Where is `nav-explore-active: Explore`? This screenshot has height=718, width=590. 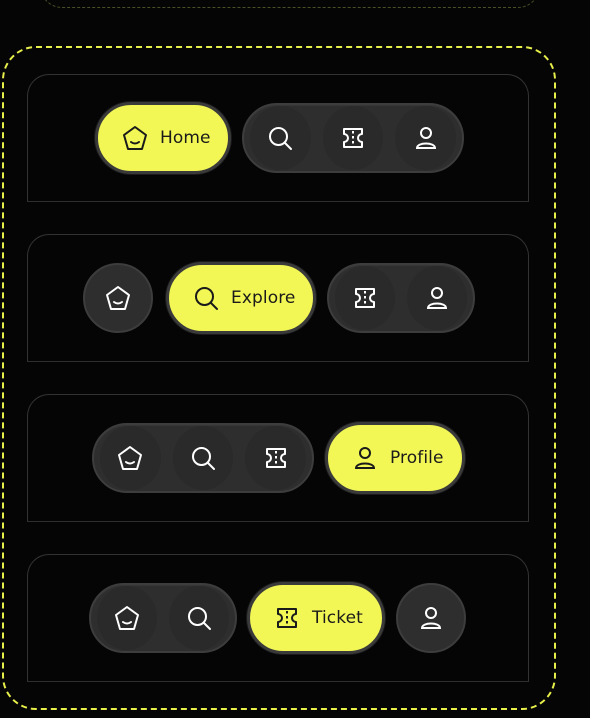
nav-explore-active: Explore is located at coordinates (241, 298).